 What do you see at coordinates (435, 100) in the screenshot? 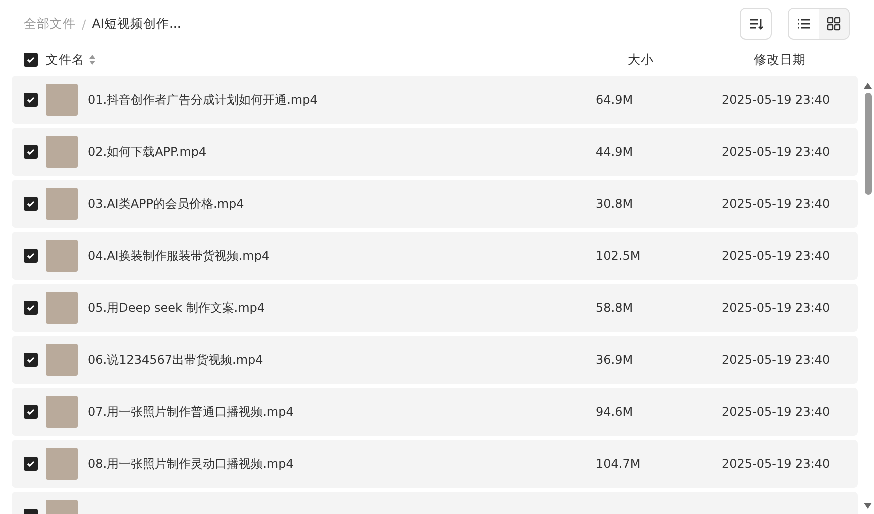
I see `file-row: 01.抖音创作者广告分成计划如何开通.mp4 64.9M 2025-05-19 23:40` at bounding box center [435, 100].